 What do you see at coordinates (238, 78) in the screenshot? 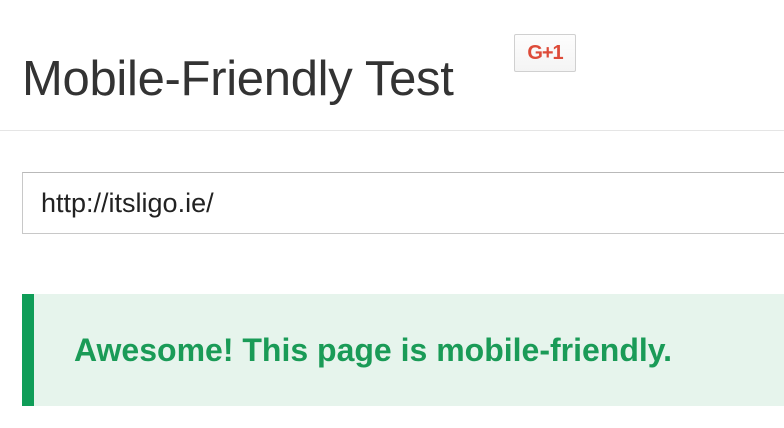
I see `page-title: Mobile-Friendly Test` at bounding box center [238, 78].